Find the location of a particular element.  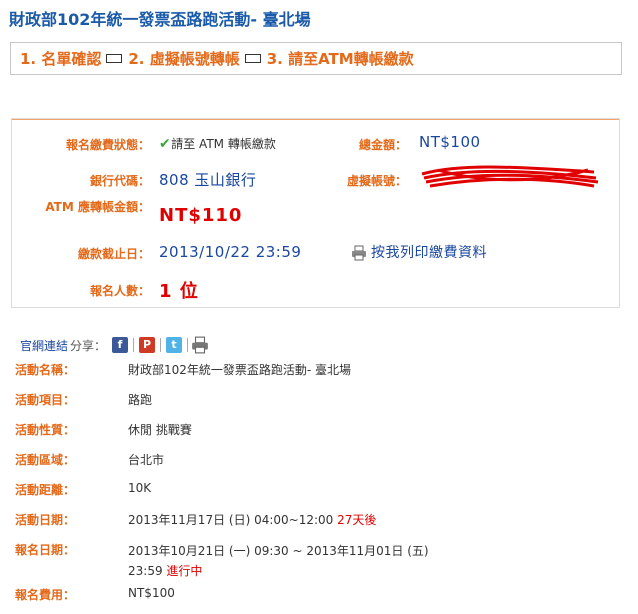

page-title: 財政部102年統一發票盃路跑活動- 臺北場 is located at coordinates (160, 19).